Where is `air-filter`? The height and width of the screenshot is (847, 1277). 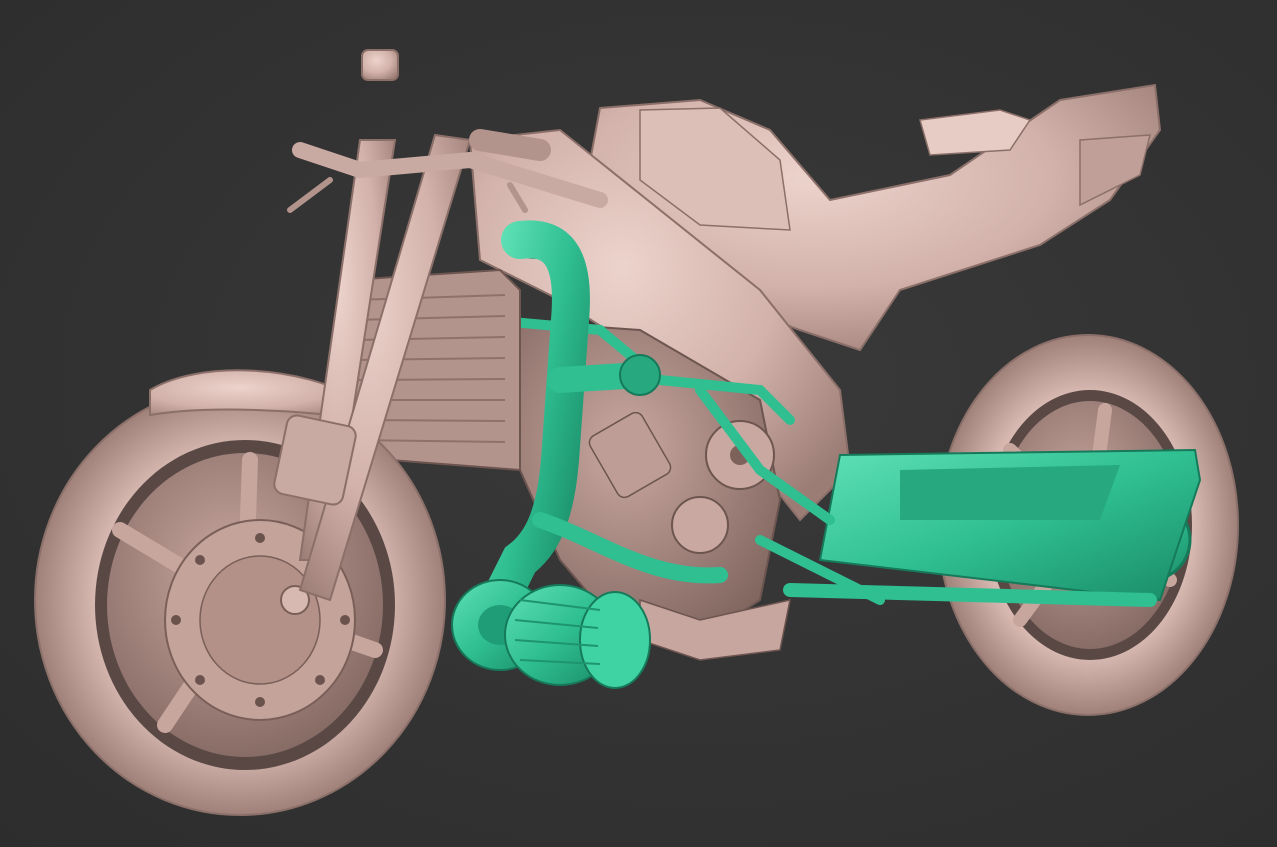
air-filter is located at coordinates (577, 636).